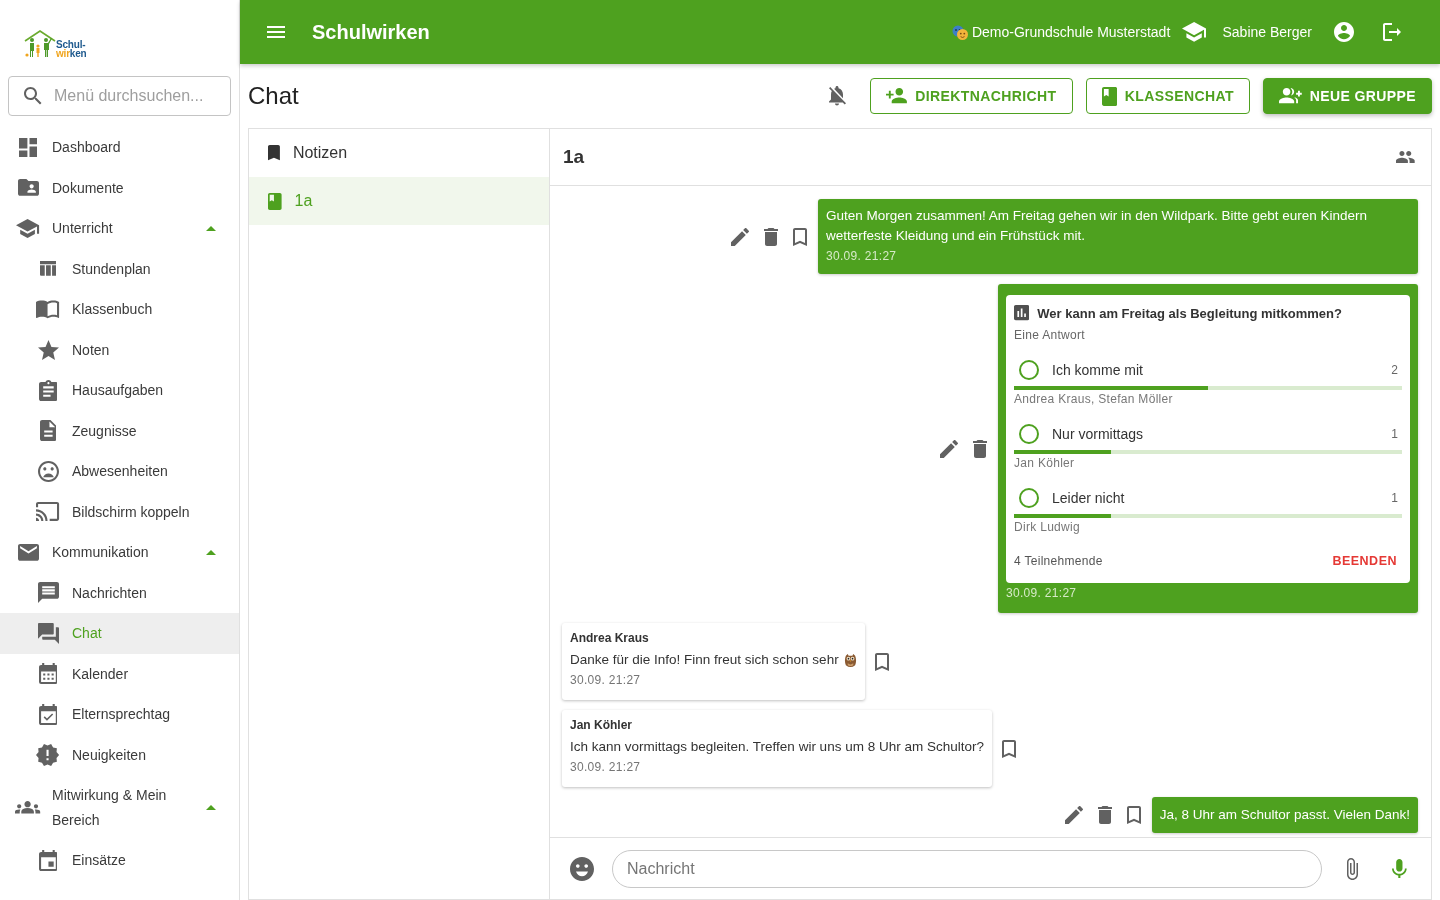 The width and height of the screenshot is (1440, 900). What do you see at coordinates (371, 32) in the screenshot?
I see `app-title: Schulwirken` at bounding box center [371, 32].